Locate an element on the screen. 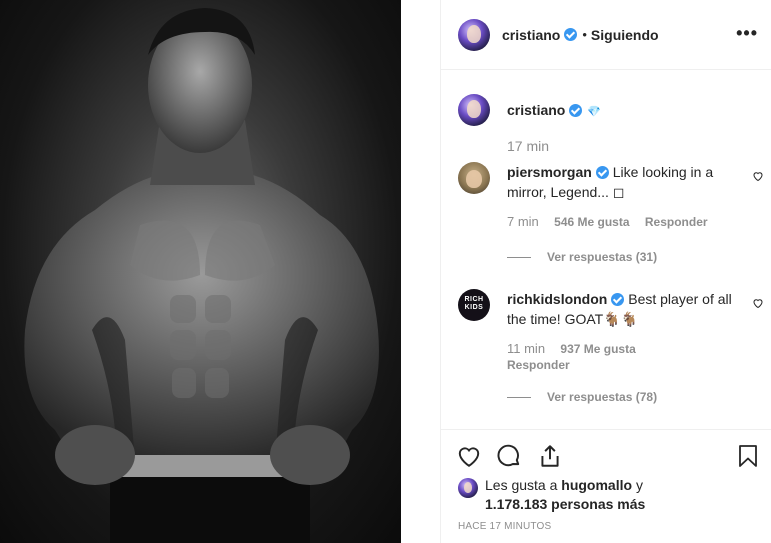 Image resolution: width=771 pixels, height=543 pixels. avatar: RICH KIDS is located at coordinates (474, 305).